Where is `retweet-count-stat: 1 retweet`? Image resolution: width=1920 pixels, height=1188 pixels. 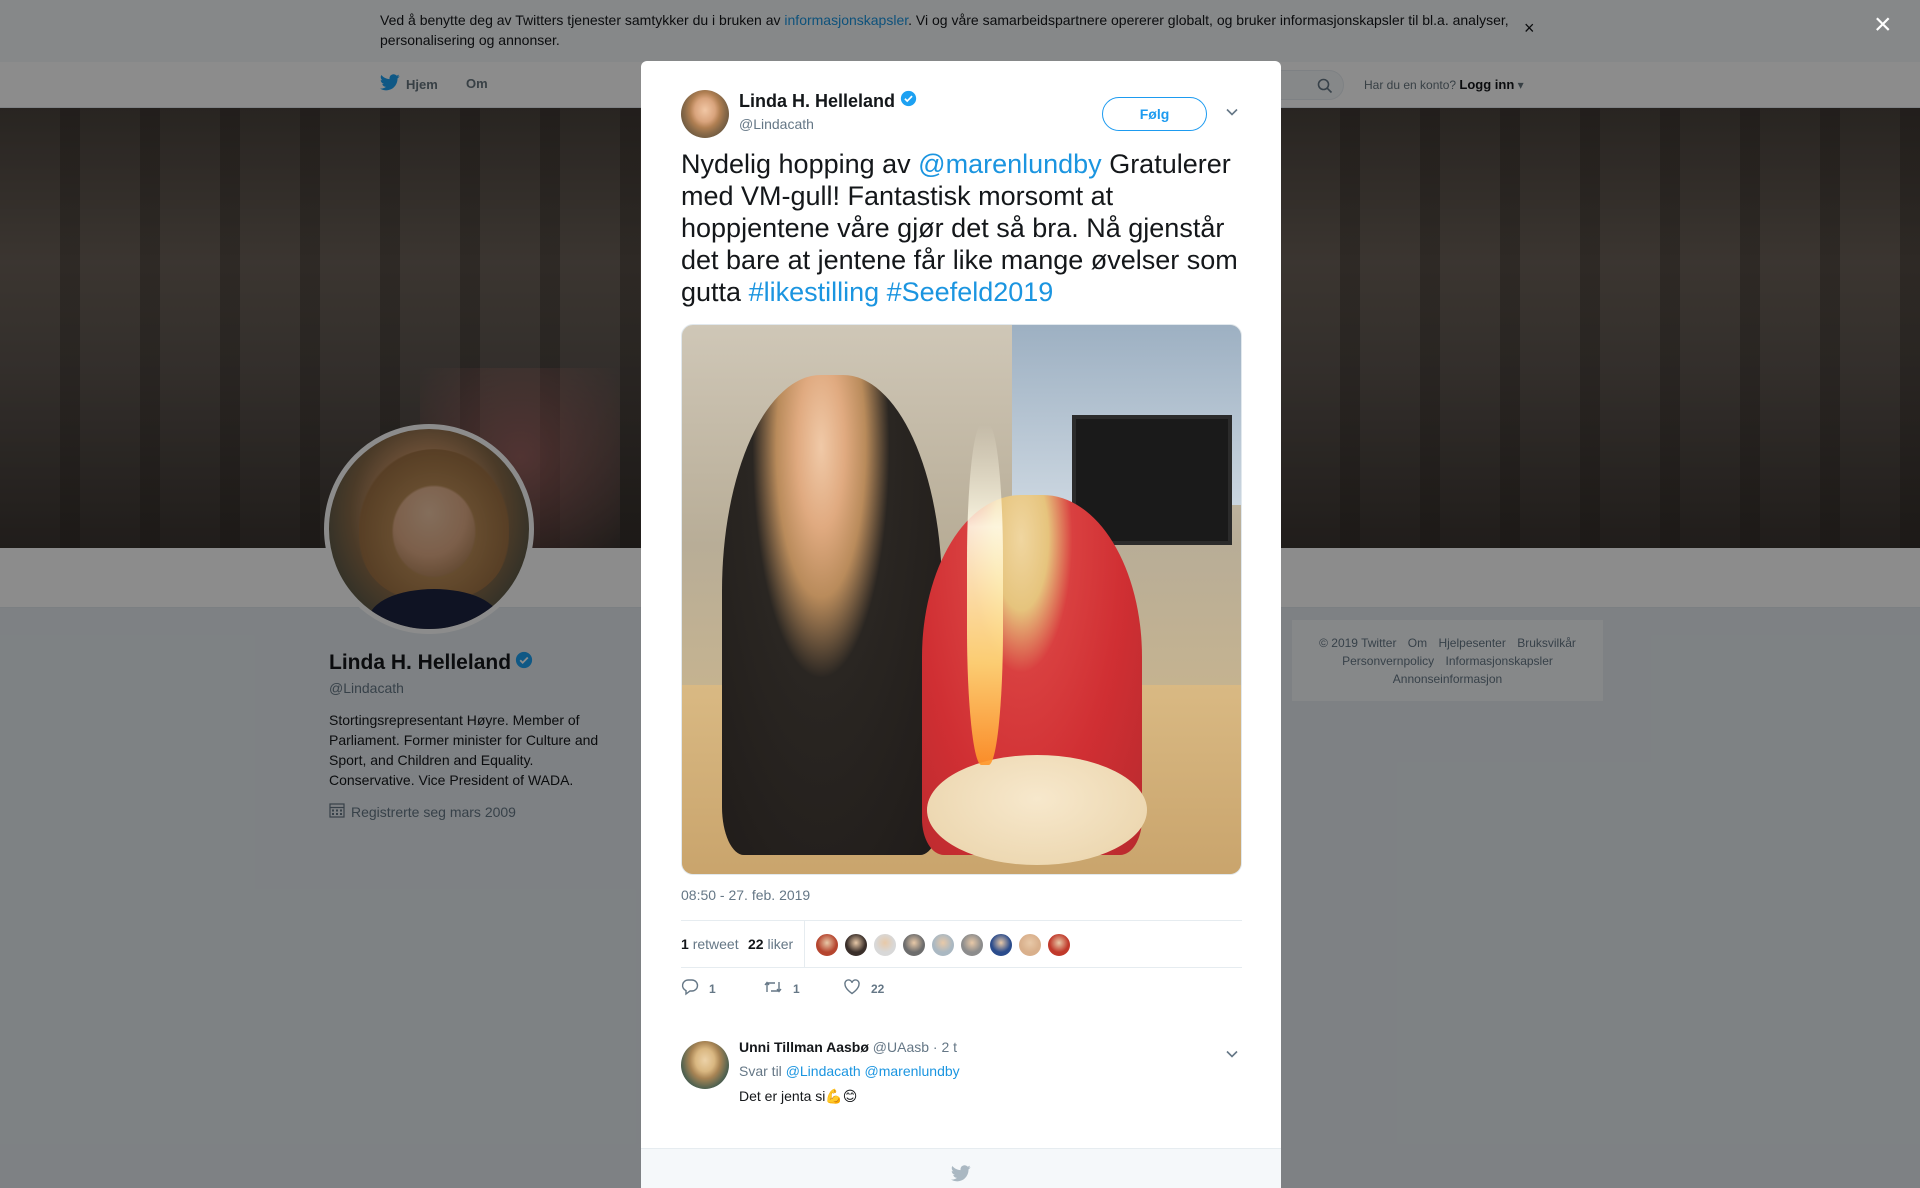
retweet-count-stat: 1 retweet is located at coordinates (710, 944).